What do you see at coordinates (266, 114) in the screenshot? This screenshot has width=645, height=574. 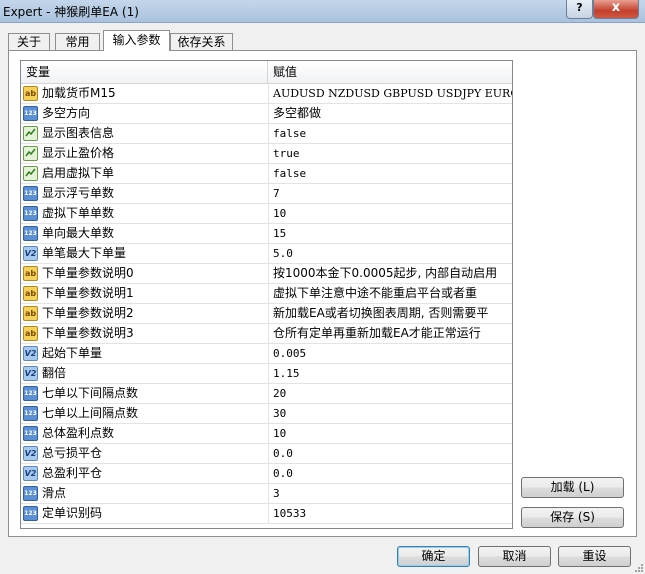 I see `table-row: 123 多空方向 多空都做` at bounding box center [266, 114].